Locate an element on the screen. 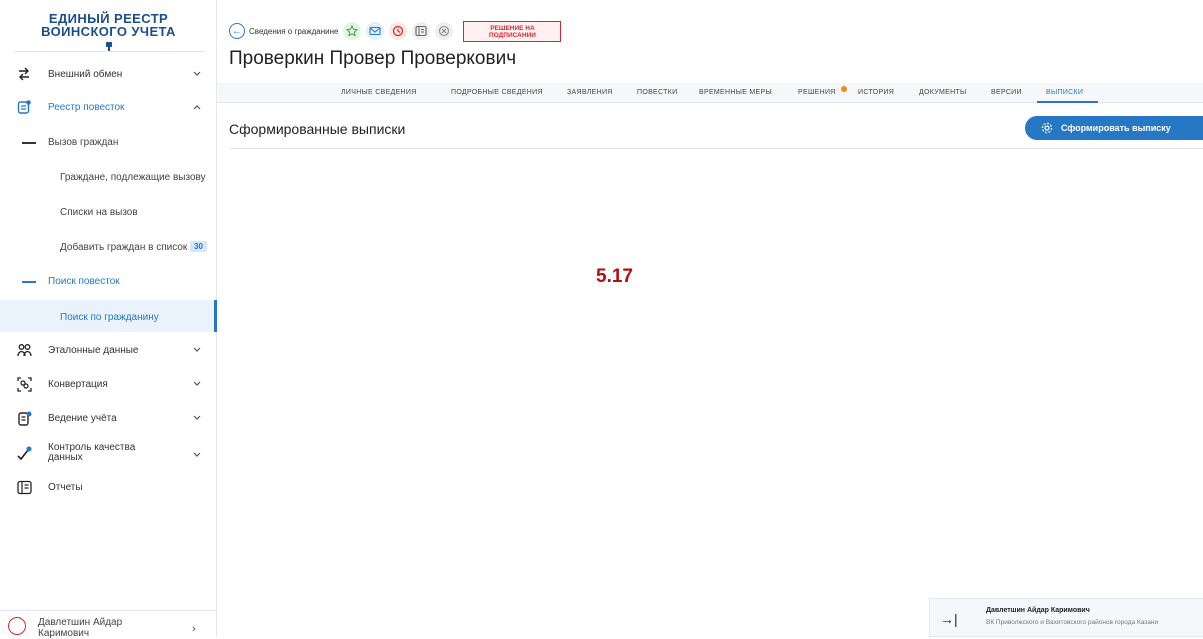  chevron-up-icon is located at coordinates (197, 107).